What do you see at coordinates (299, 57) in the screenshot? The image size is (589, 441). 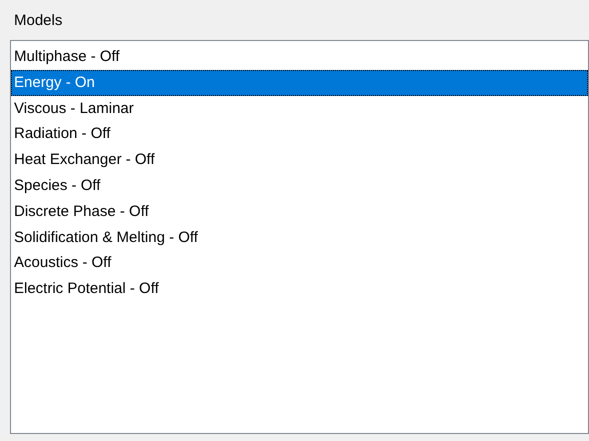 I see `model-list-item: Multiphase - Off` at bounding box center [299, 57].